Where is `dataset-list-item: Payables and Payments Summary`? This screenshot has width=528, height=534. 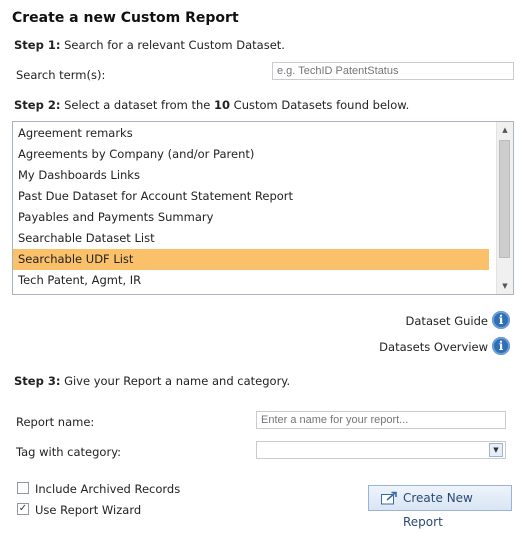 dataset-list-item: Payables and Payments Summary is located at coordinates (251, 217).